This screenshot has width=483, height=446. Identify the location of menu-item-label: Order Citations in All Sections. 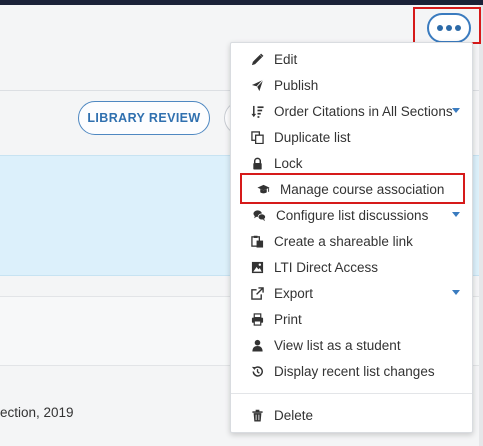
(363, 111).